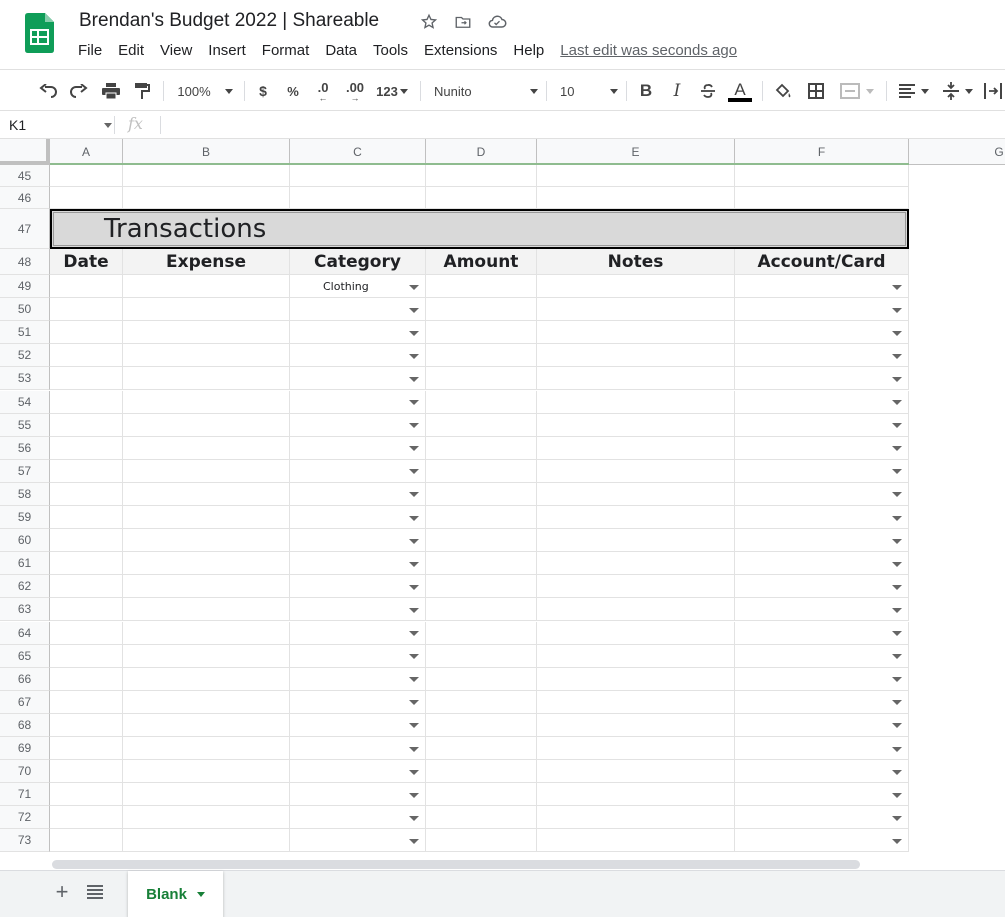  Describe the element at coordinates (358, 633) in the screenshot. I see `cell-c64` at that location.